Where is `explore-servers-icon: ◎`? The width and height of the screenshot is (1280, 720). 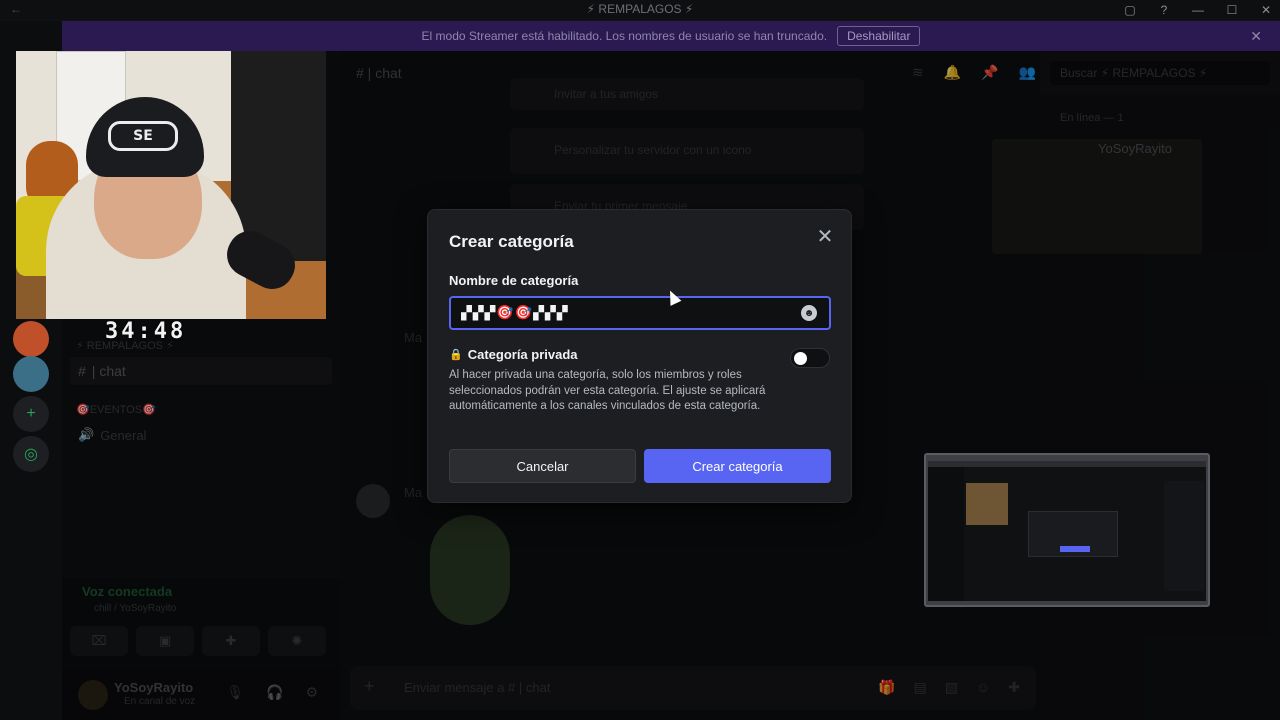
explore-servers-icon: ◎ is located at coordinates (31, 454).